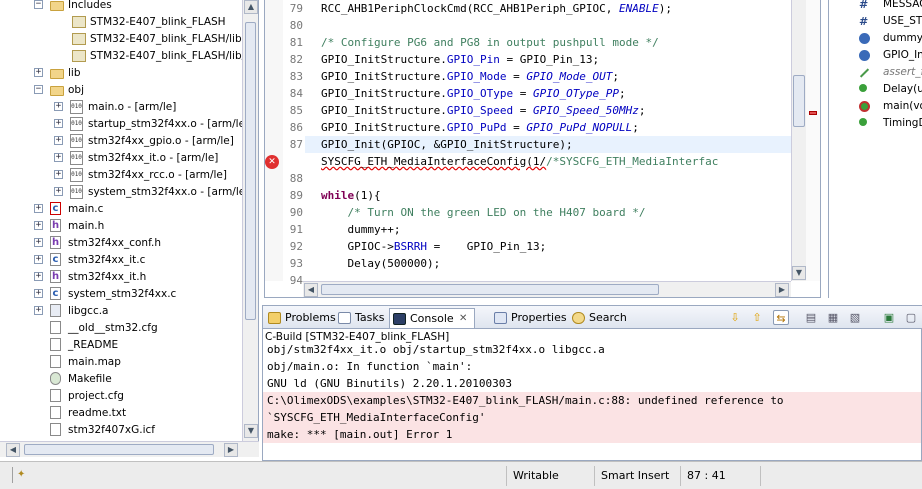 This screenshot has width=922, height=489. I want to click on outline-item: Delay(ui, so click(902, 89).